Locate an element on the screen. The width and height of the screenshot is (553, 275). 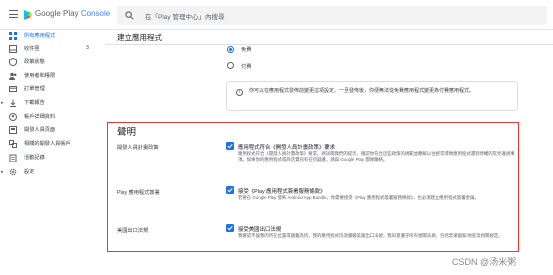
sidebar-item-developer-page: 開發人員頁面 is located at coordinates (52, 130).